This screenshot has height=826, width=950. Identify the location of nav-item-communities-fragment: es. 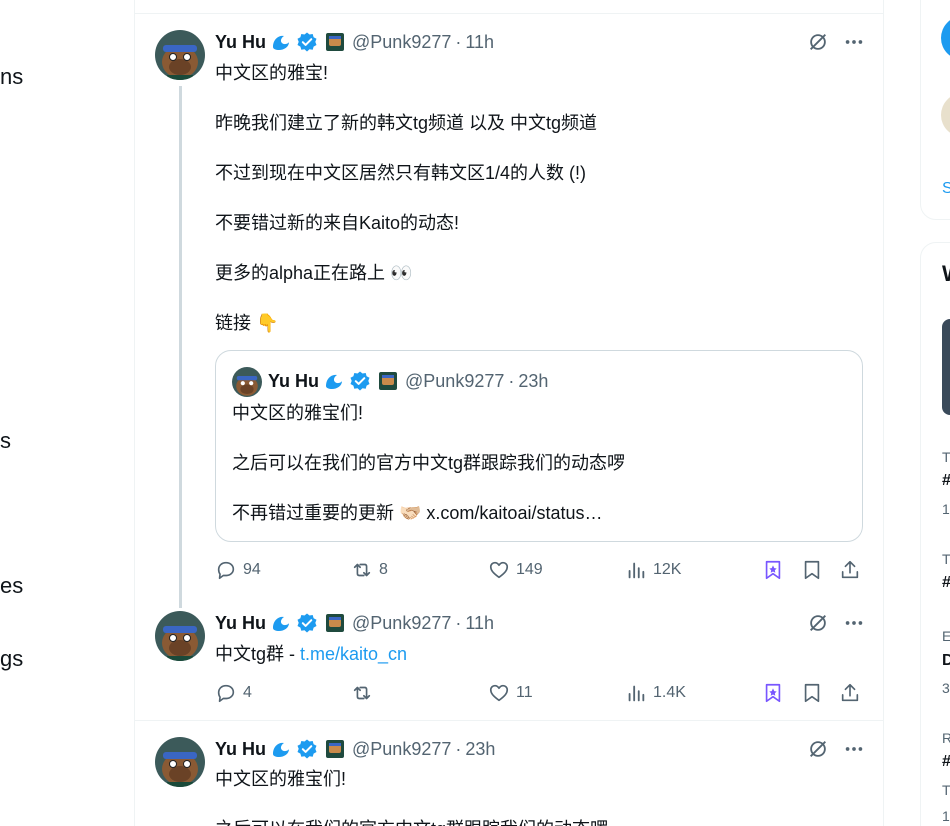
(11, 586).